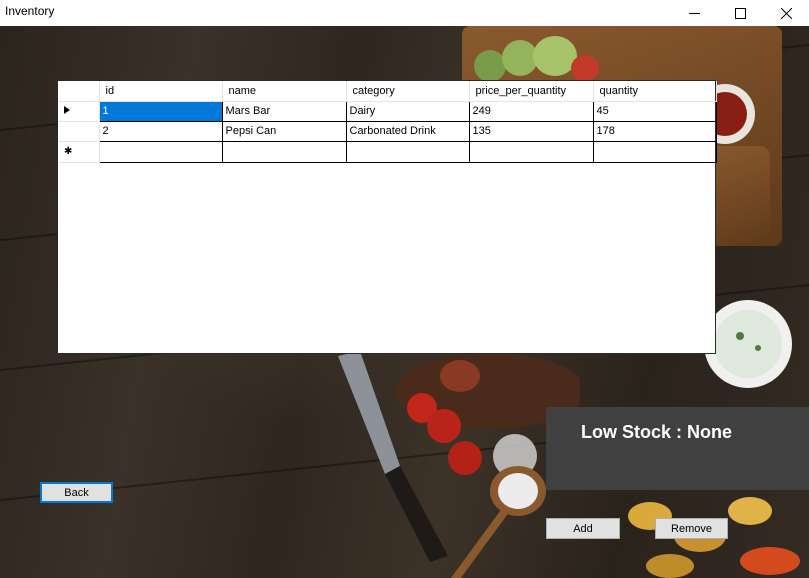 This screenshot has height=578, width=809. I want to click on grid-cell: Mars Bar, so click(284, 111).